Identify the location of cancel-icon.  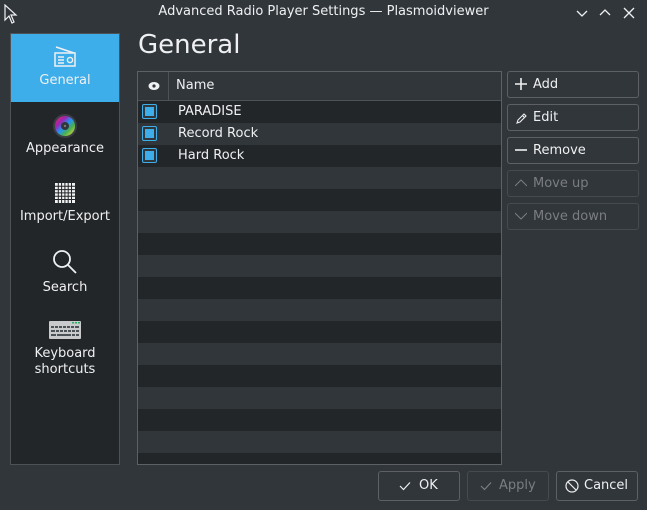
(572, 486).